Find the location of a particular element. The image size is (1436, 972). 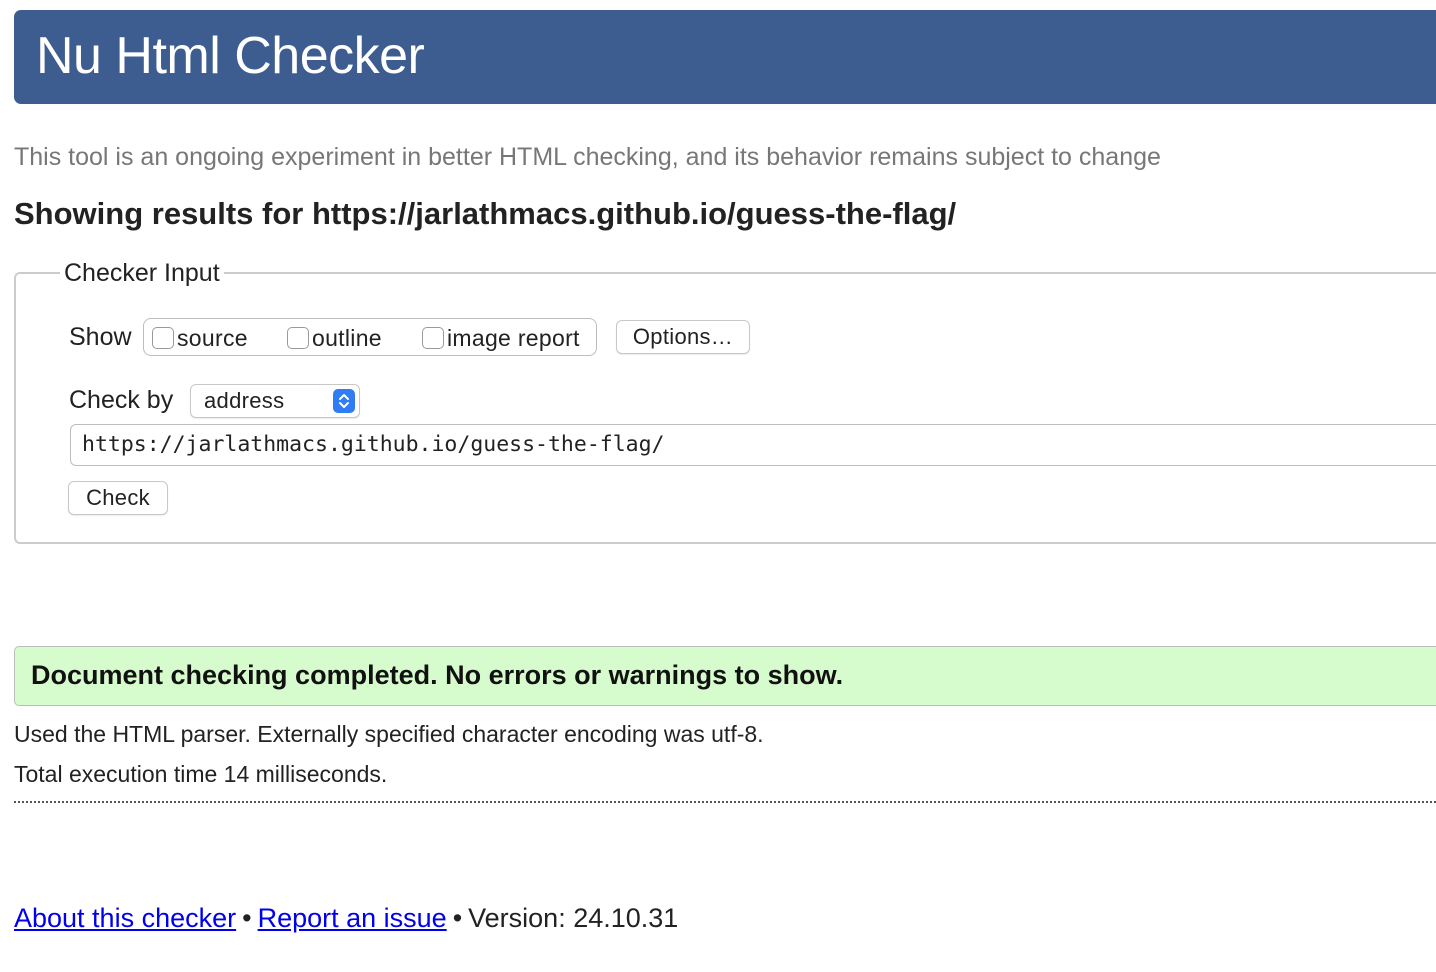

check-by-label: Check by is located at coordinates (121, 400).